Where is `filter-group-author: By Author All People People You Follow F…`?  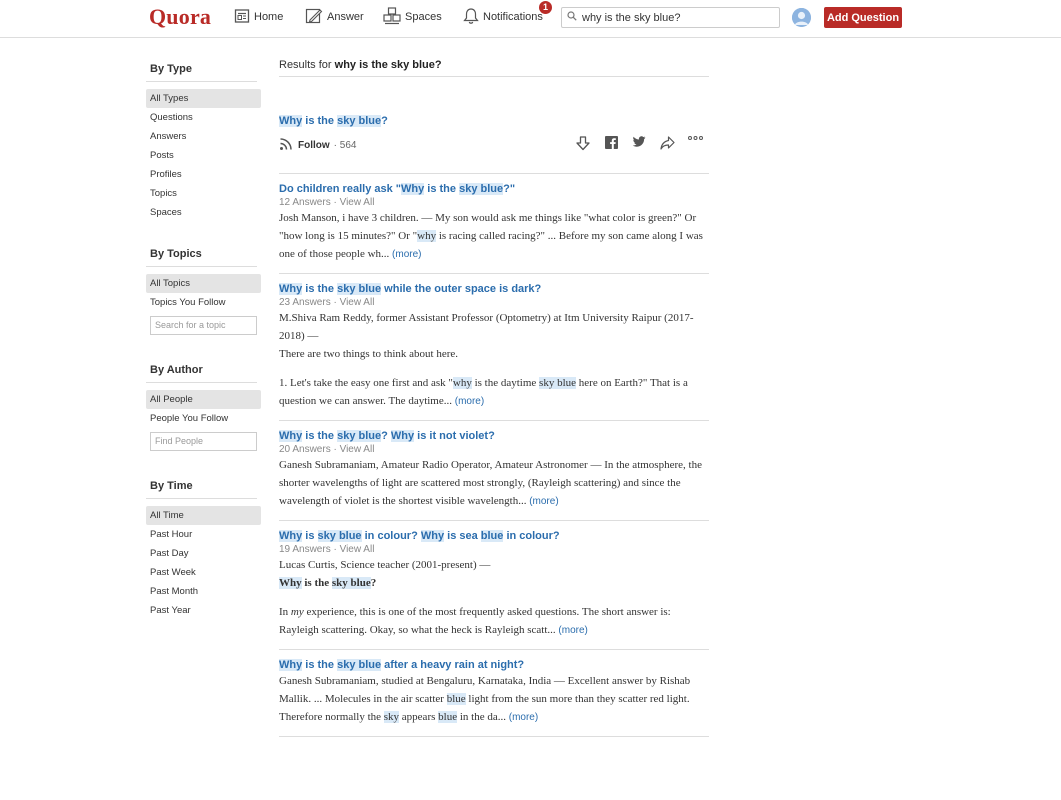 filter-group-author: By Author All People People You Follow F… is located at coordinates (203, 407).